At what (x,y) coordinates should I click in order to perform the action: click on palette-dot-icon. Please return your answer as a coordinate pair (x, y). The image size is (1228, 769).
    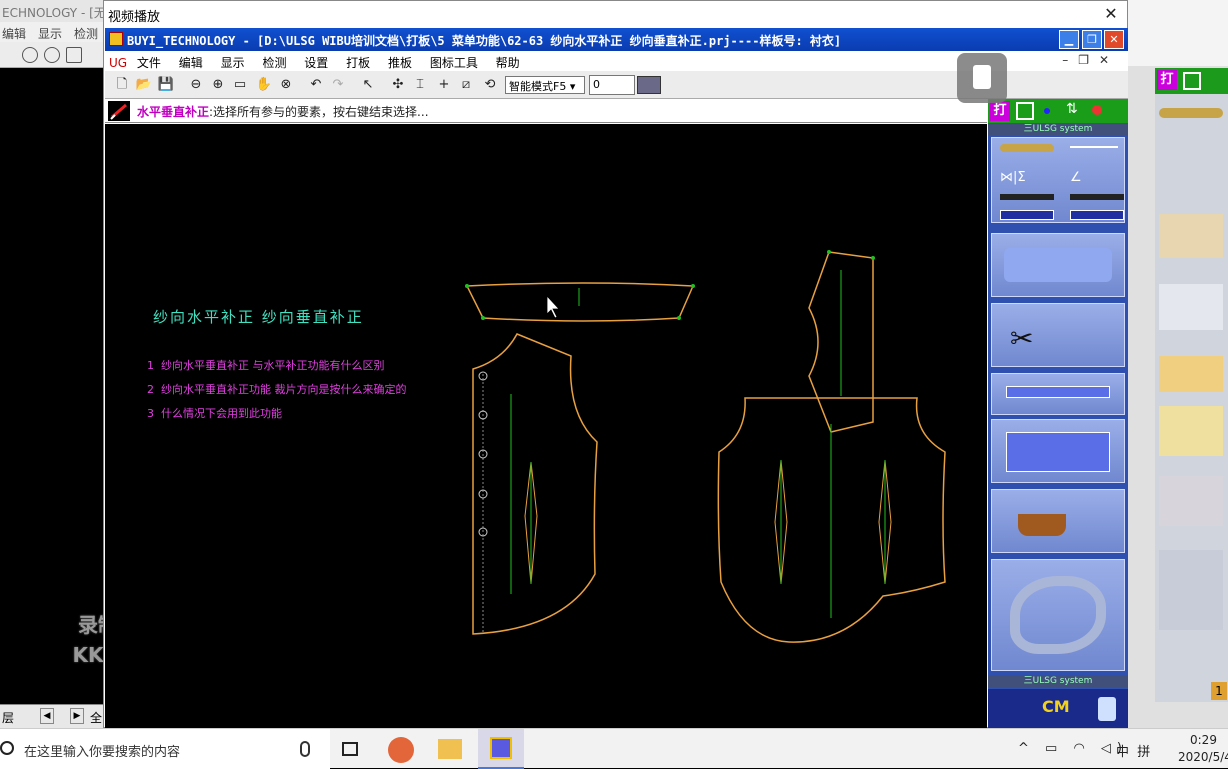
    Looking at the image, I should click on (1047, 111).